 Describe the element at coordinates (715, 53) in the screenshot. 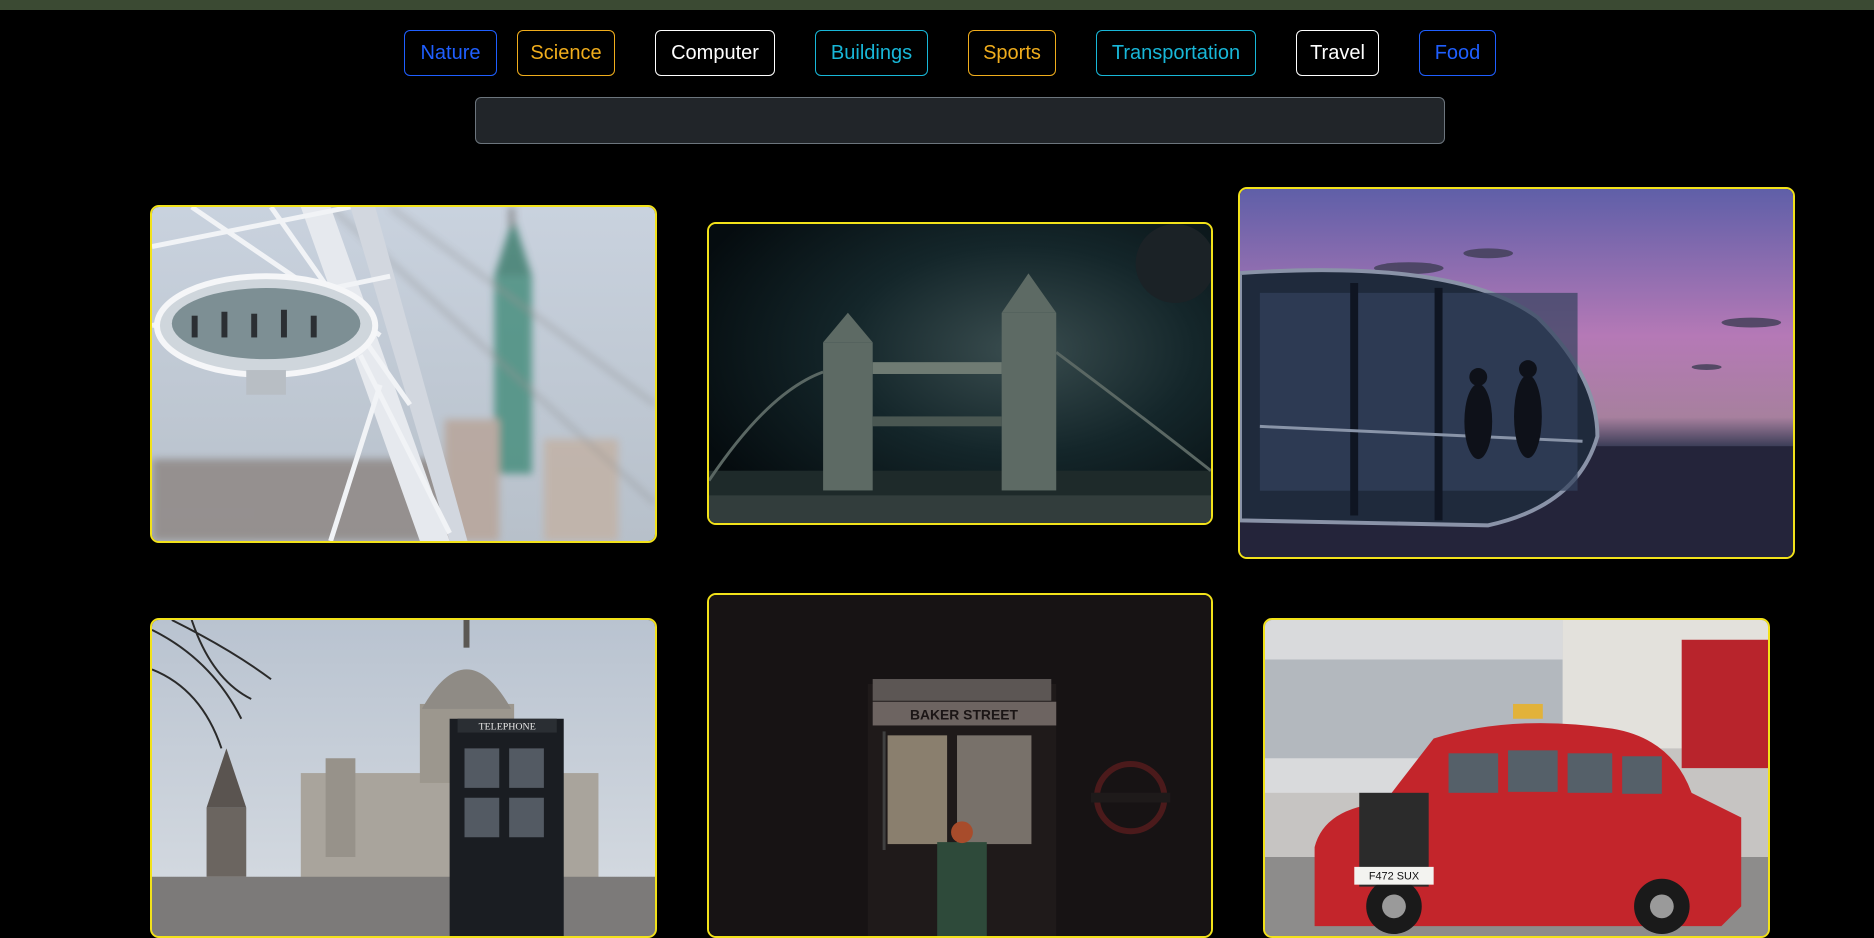

I see `category-computer-button: Computer` at that location.